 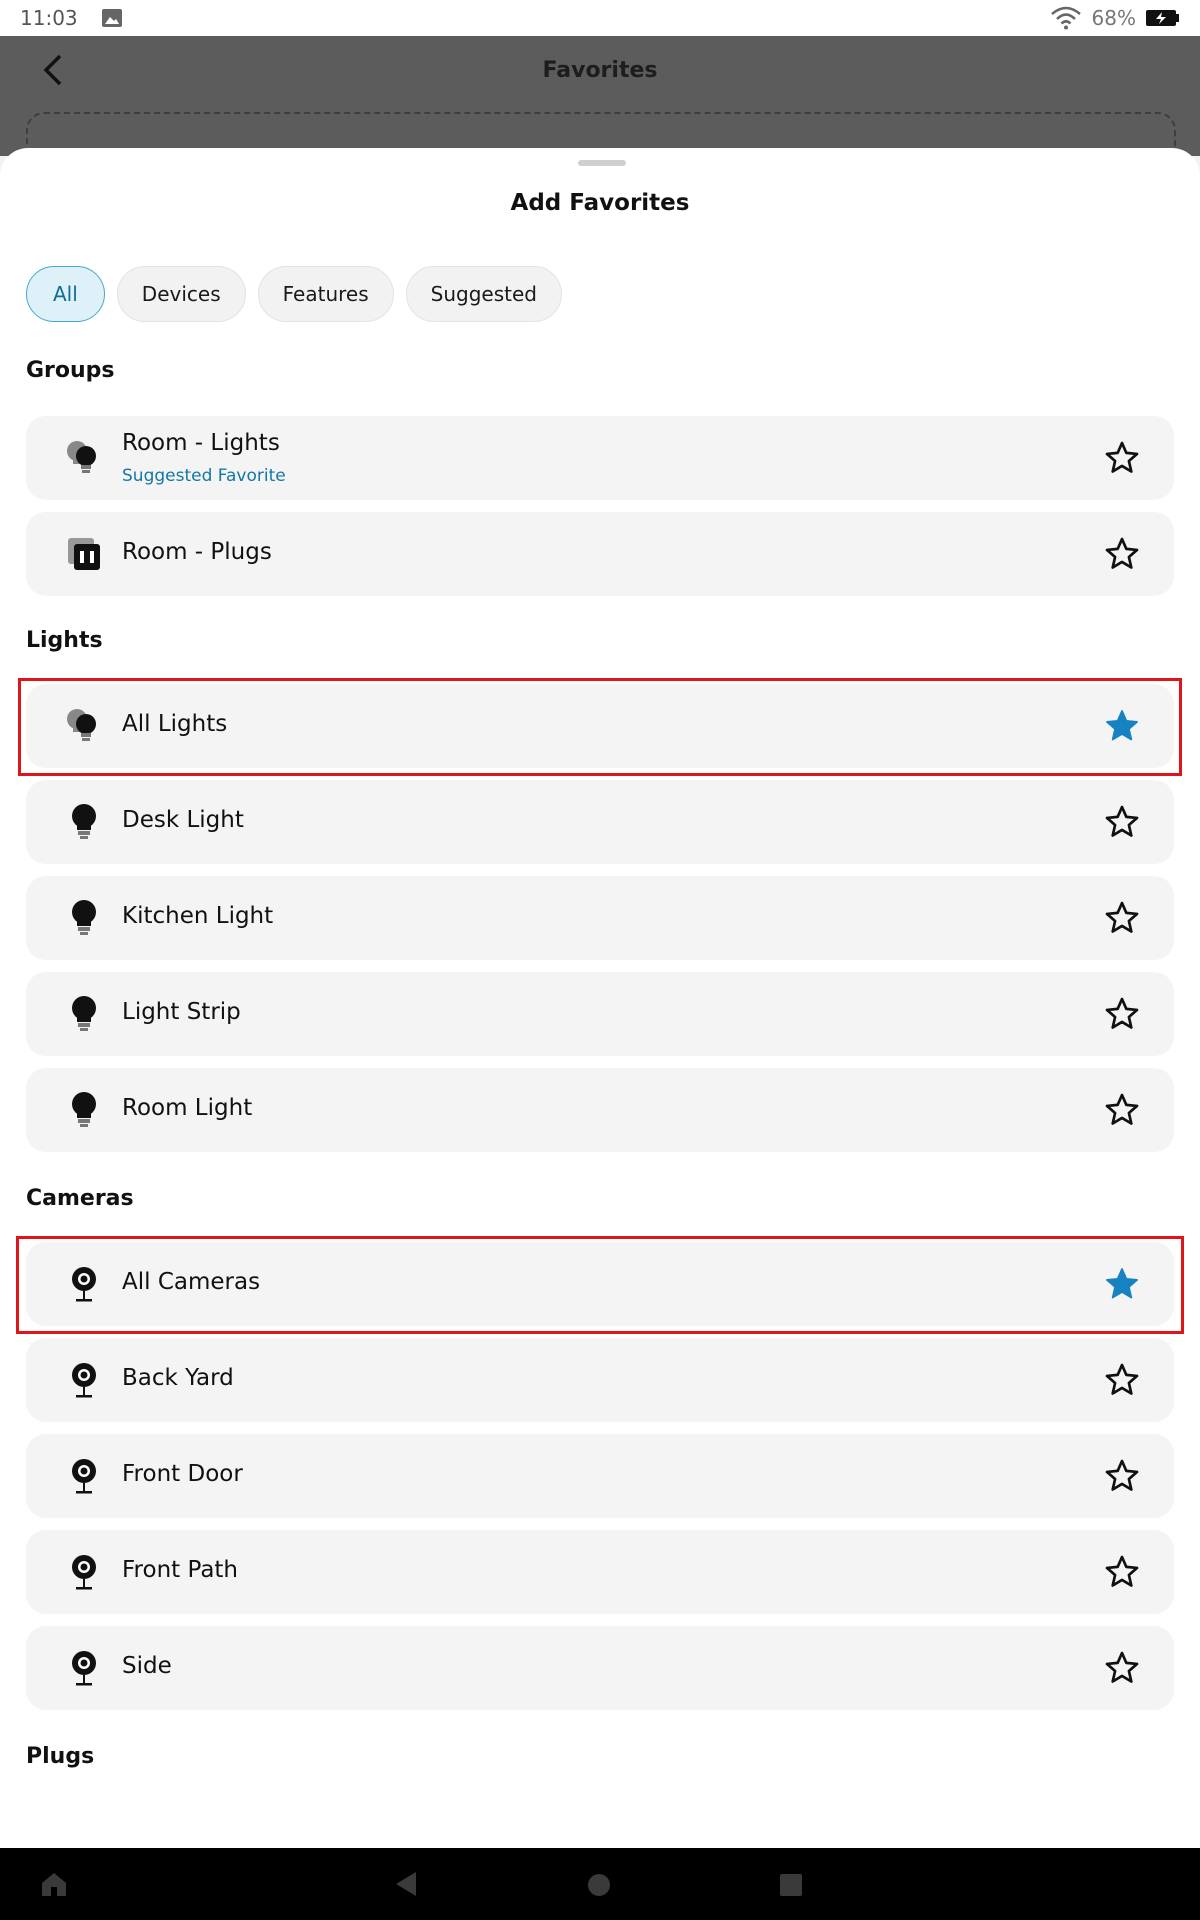 What do you see at coordinates (600, 18) in the screenshot?
I see `status-bar: 11:03 68%` at bounding box center [600, 18].